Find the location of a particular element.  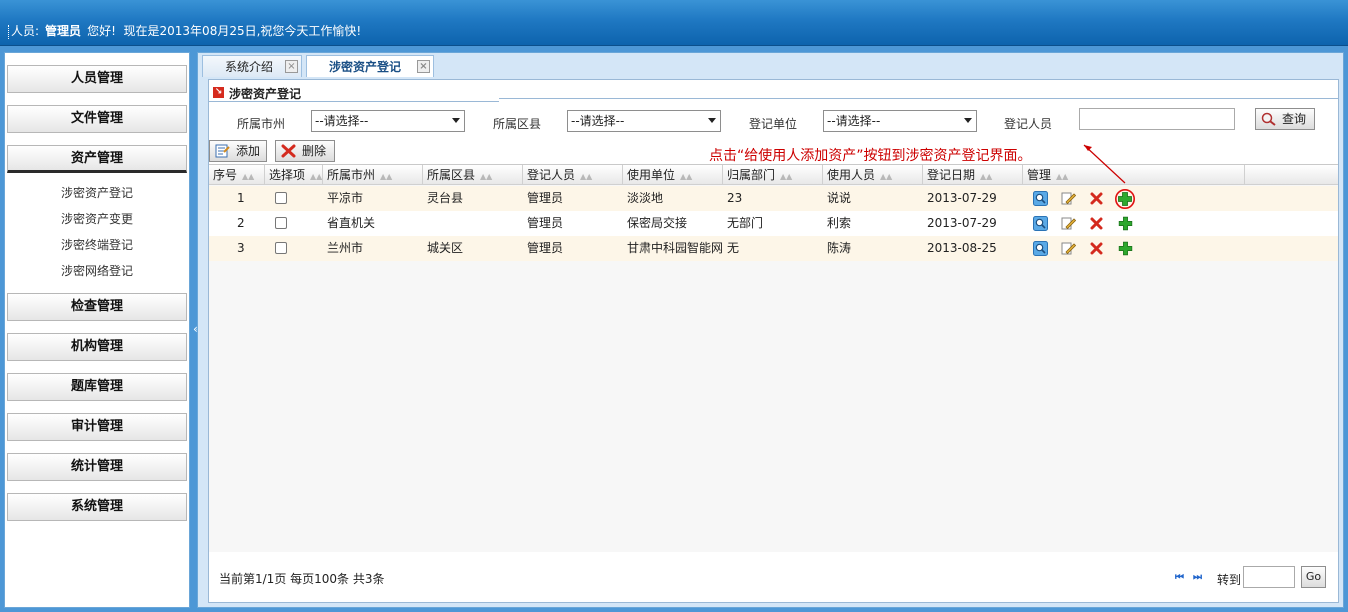

column-header-no: 序号 ▲▲ is located at coordinates (237, 175).